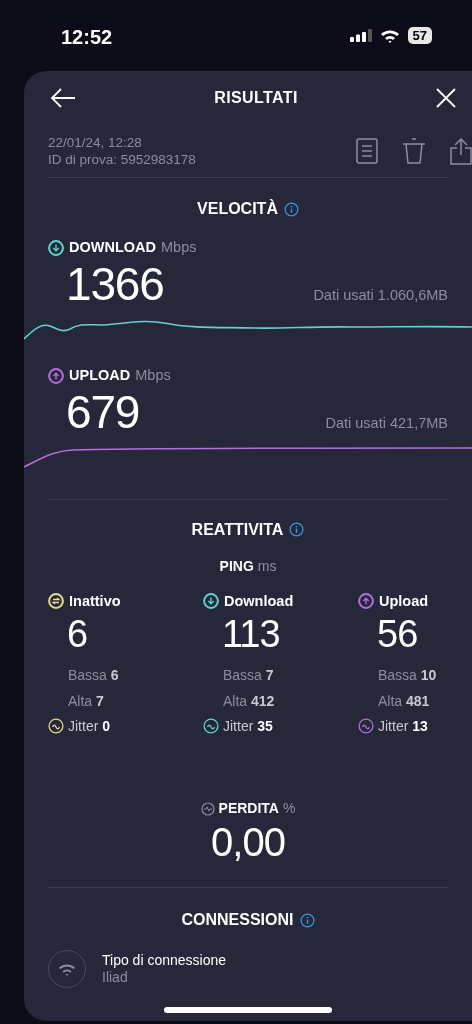 Image resolution: width=472 pixels, height=1024 pixels. What do you see at coordinates (122, 159) in the screenshot?
I see `test-id: ID di prova: 5952983178` at bounding box center [122, 159].